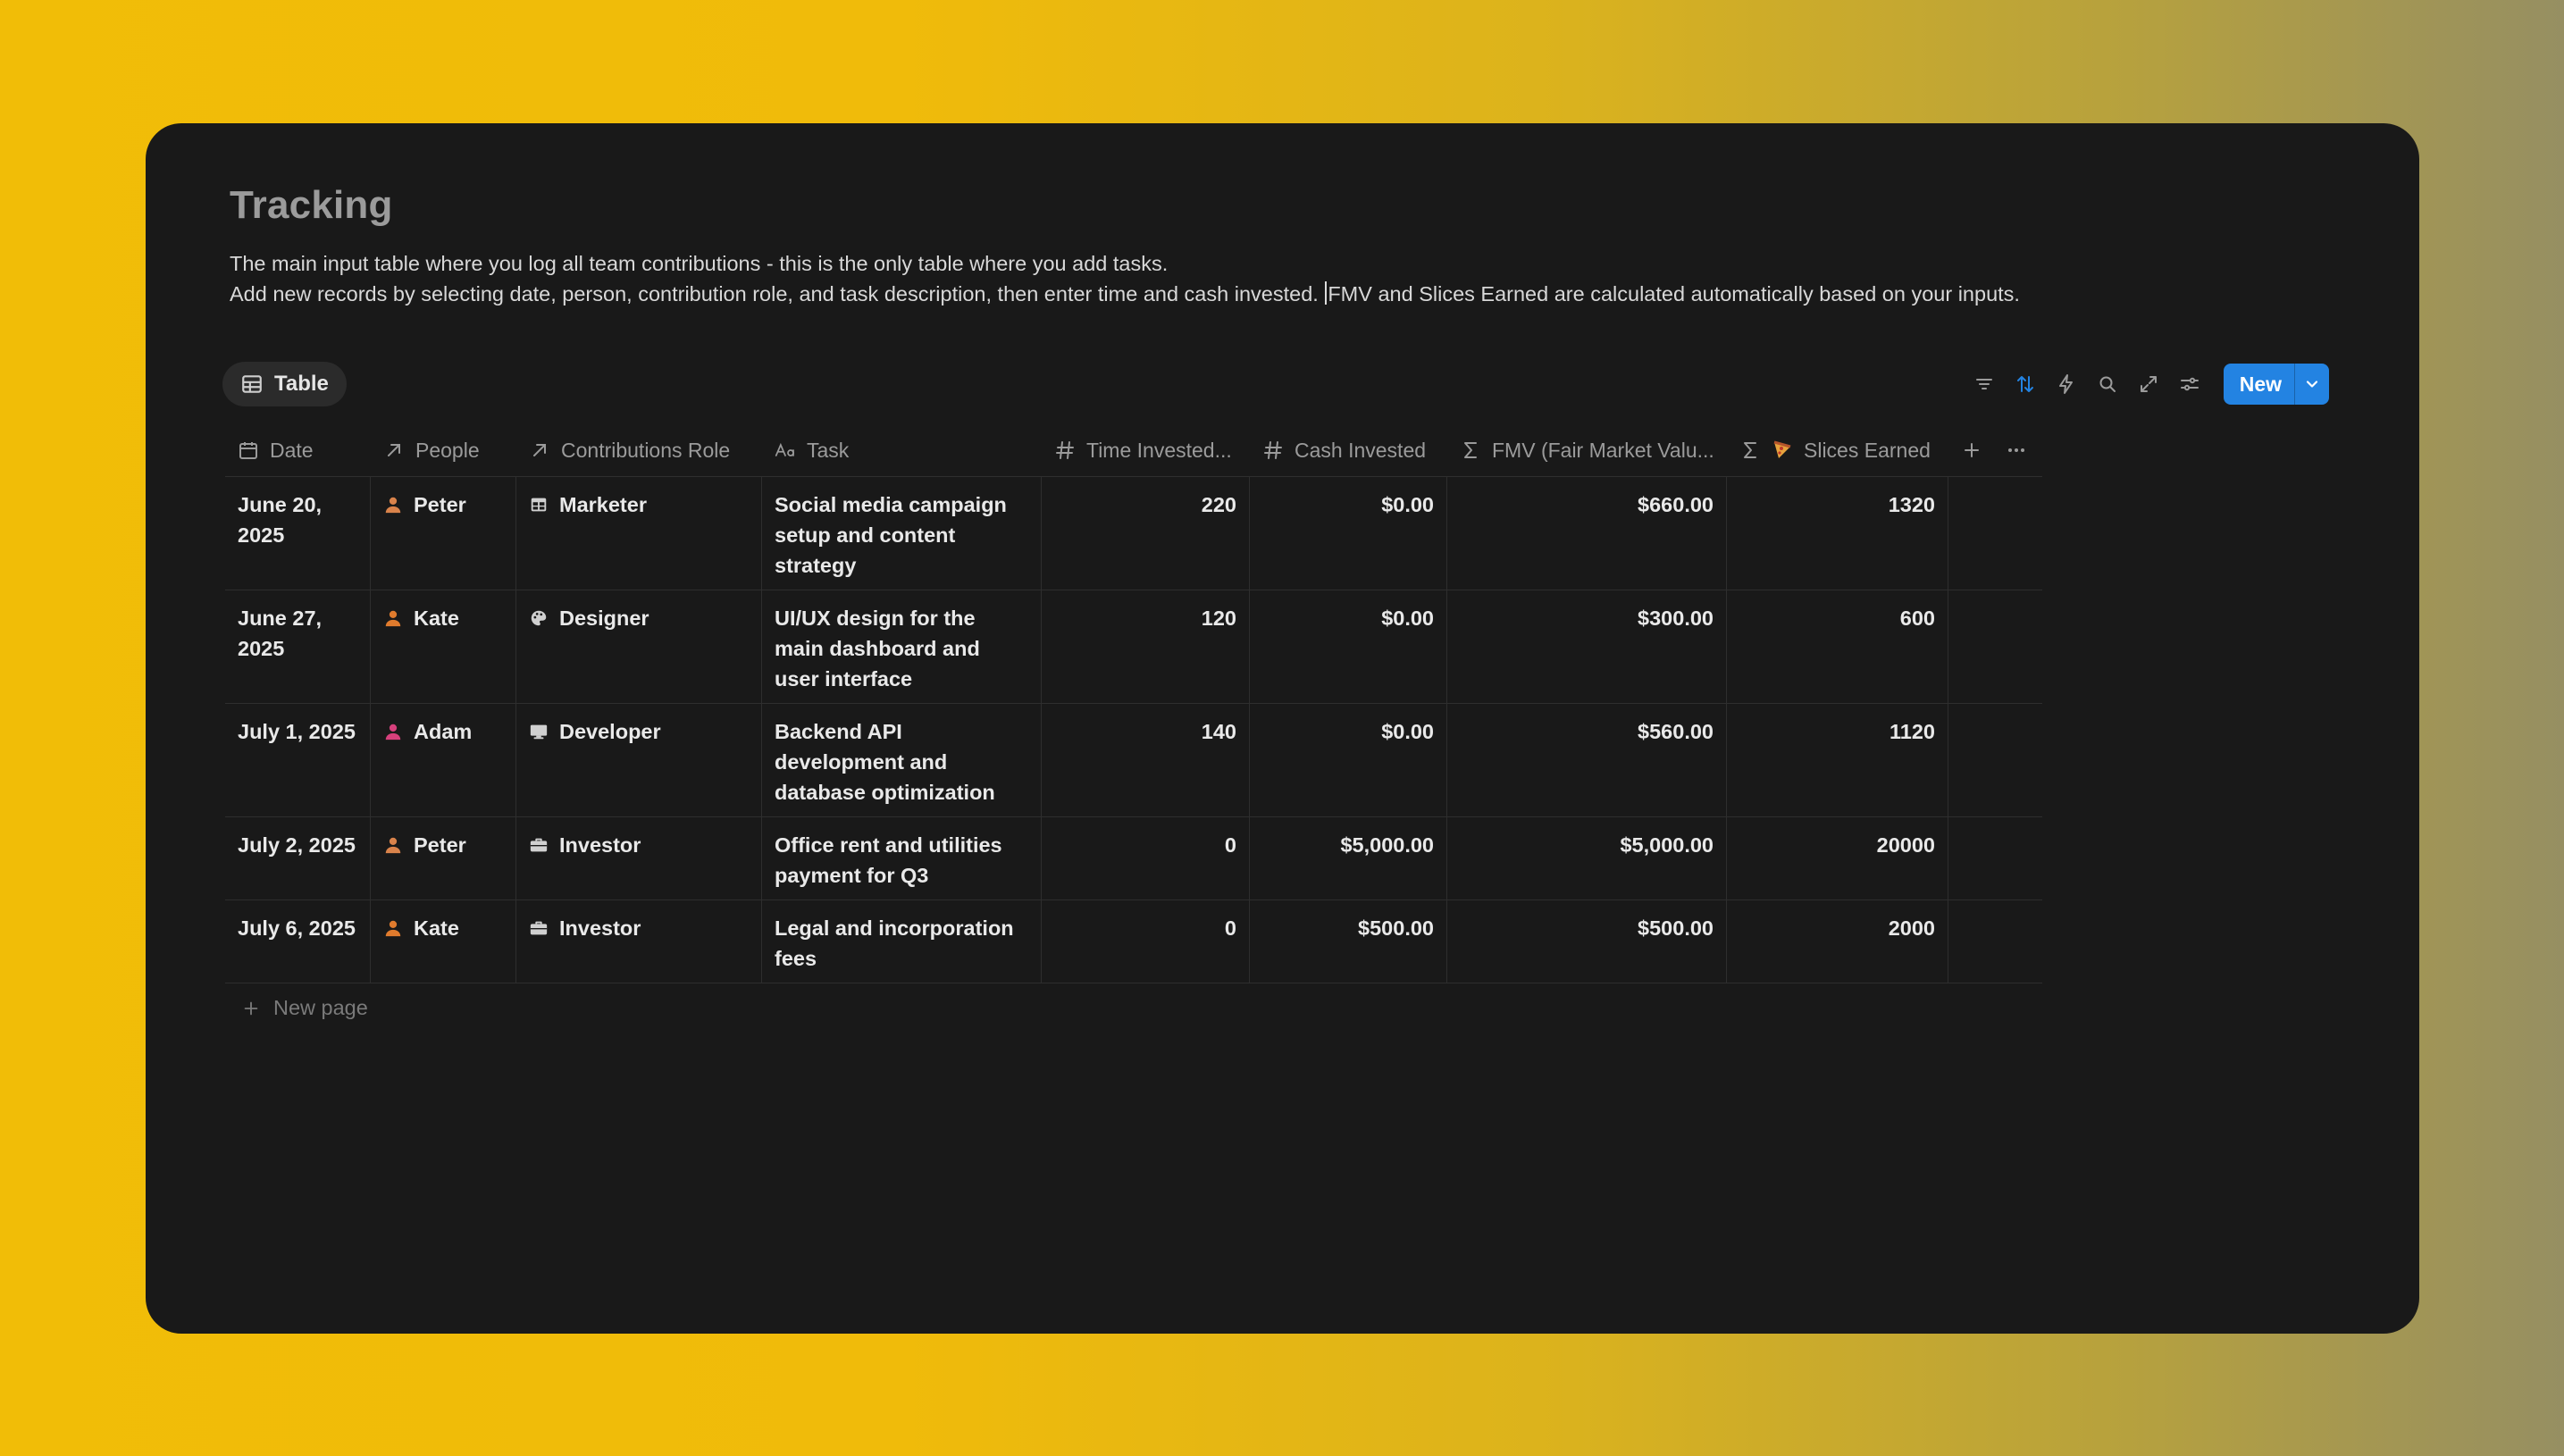 The height and width of the screenshot is (1456, 2564). Describe the element at coordinates (1837, 533) in the screenshot. I see `cell-slices-earned: 1320` at that location.